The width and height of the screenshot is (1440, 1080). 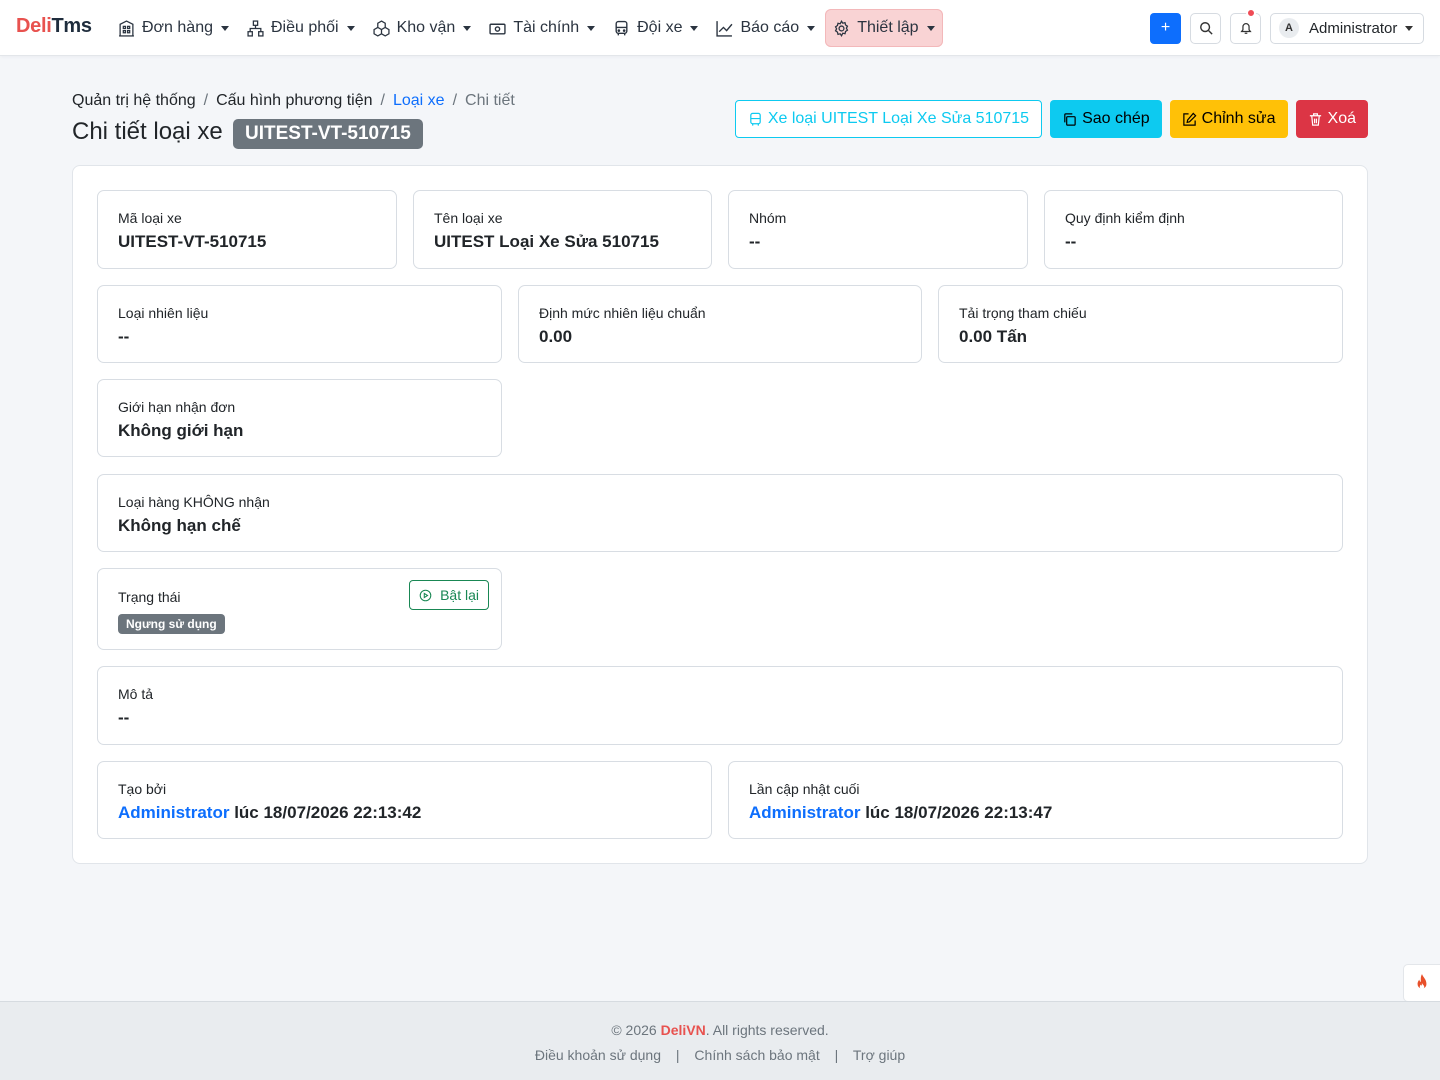 What do you see at coordinates (134, 101) in the screenshot?
I see `breadcrumb-item-system: Quản trị hệ thống` at bounding box center [134, 101].